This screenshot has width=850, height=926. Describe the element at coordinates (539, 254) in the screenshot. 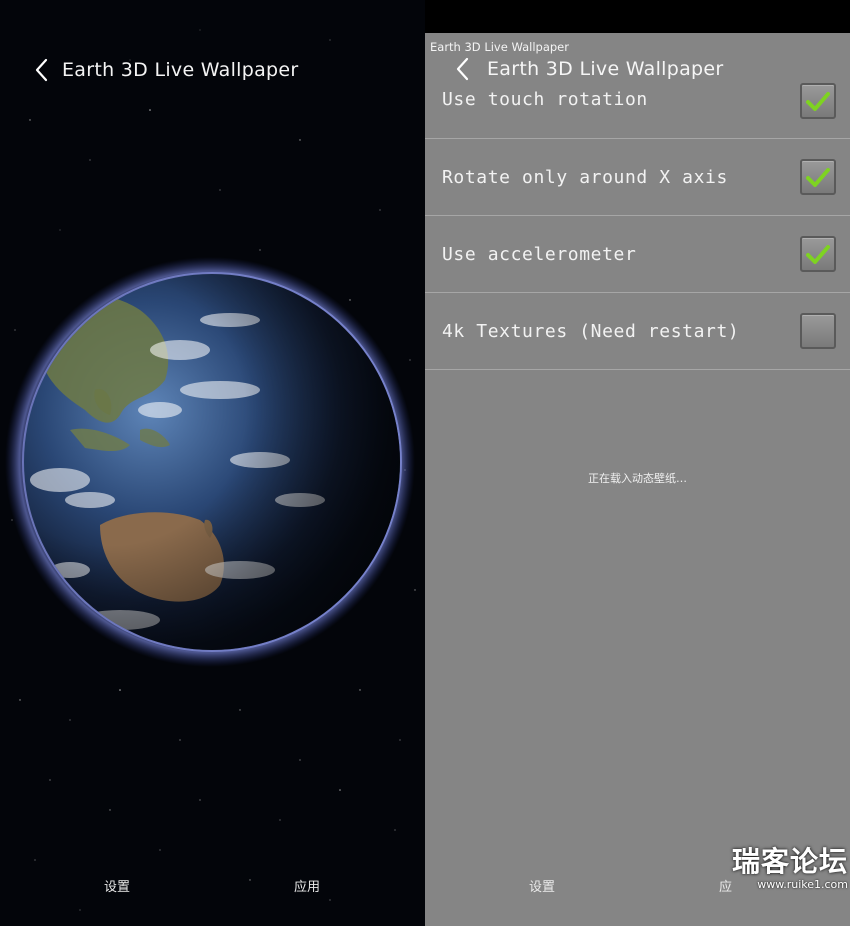

I see `pref-label: Use accelerometer` at that location.